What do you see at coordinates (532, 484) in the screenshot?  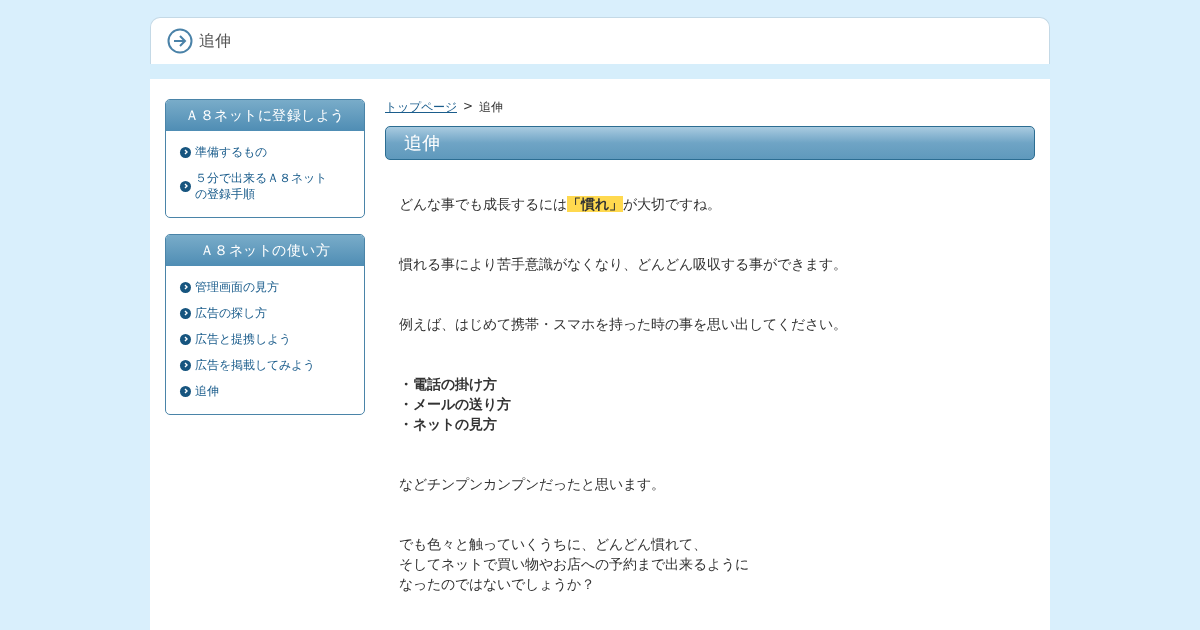 I see `paragraph: などチンプンカンプンだったと思います。` at bounding box center [532, 484].